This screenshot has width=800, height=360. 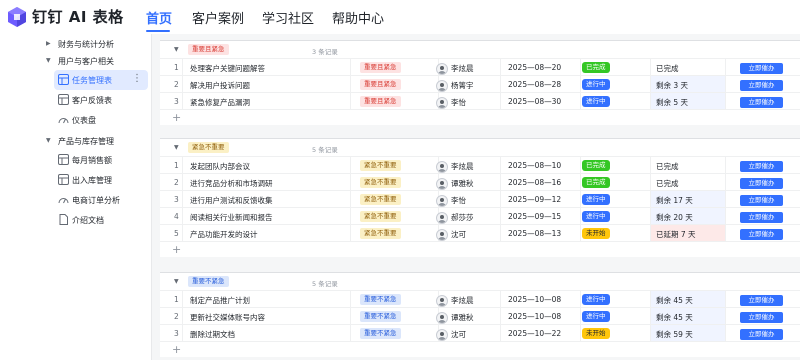 What do you see at coordinates (212, 334) in the screenshot?
I see `task-title: 删除过期文档` at bounding box center [212, 334].